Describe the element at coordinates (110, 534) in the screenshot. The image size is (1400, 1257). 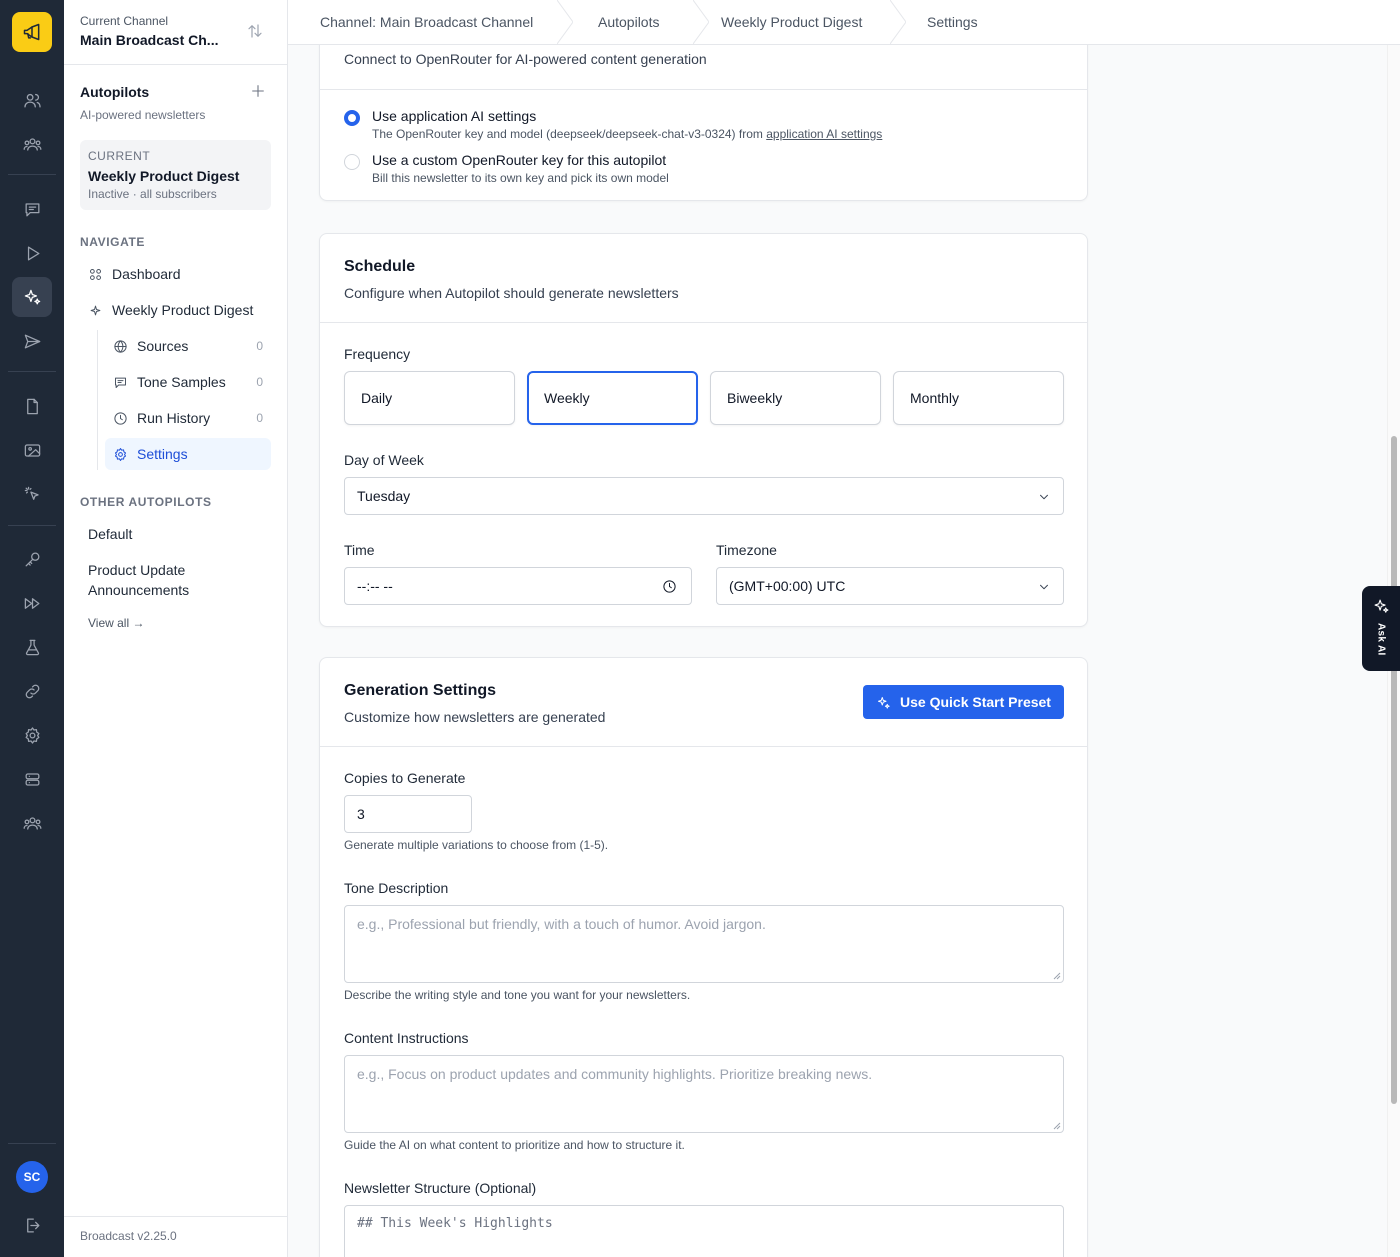
I see `other-autopilot-item: Default` at that location.